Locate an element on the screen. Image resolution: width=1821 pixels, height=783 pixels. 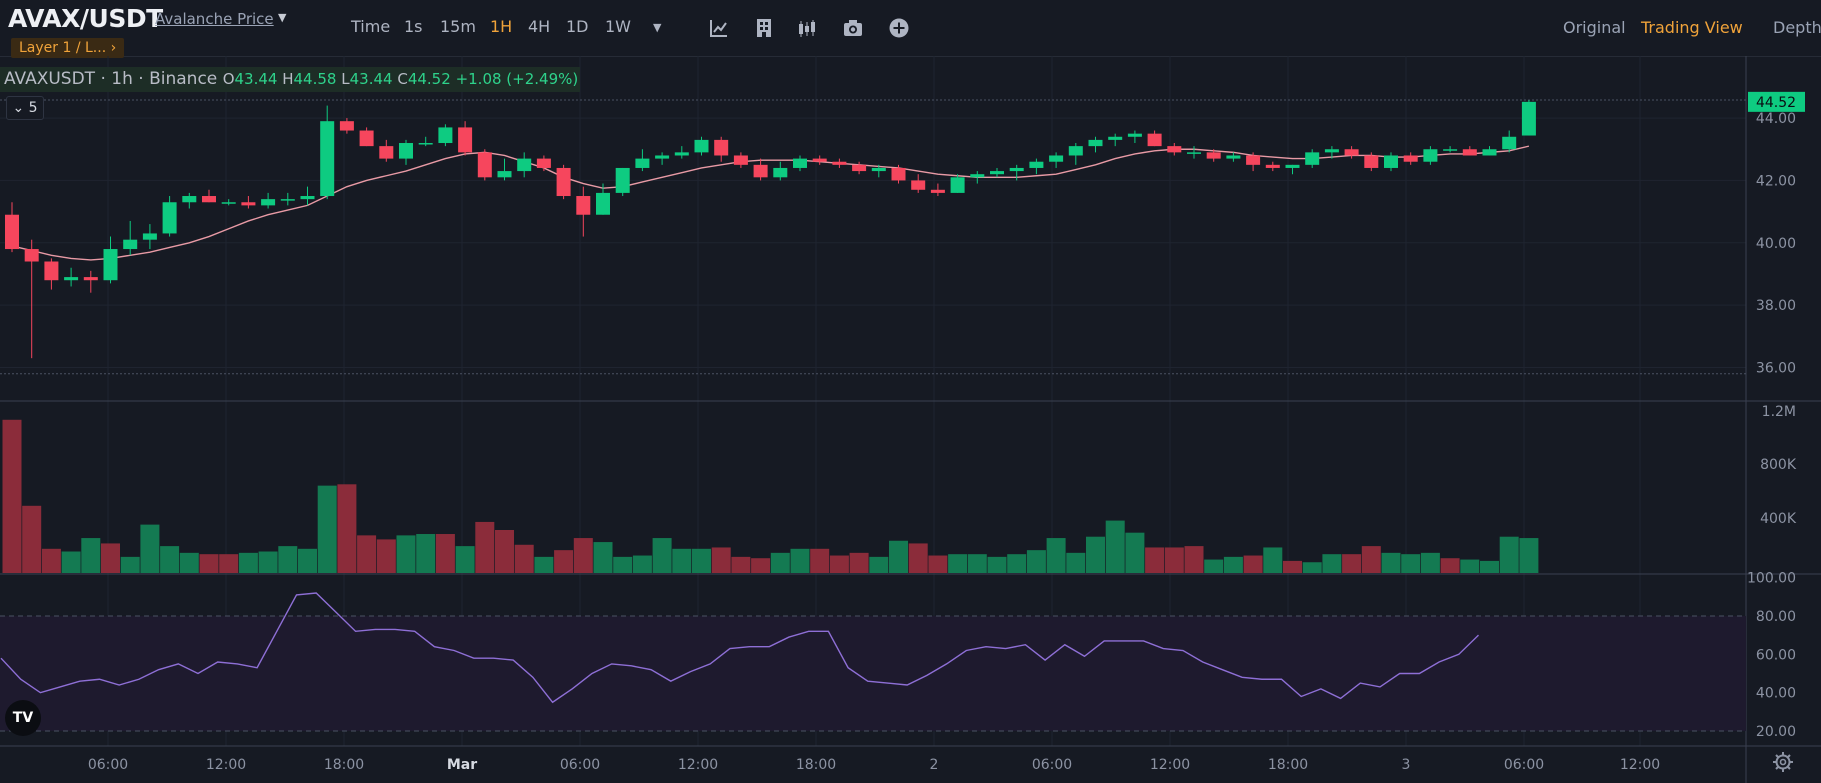
camera-icon is located at coordinates (853, 28).